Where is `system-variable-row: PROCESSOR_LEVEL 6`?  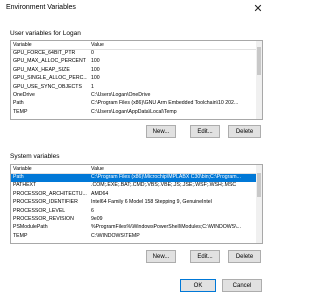 system-variable-row: PROCESSOR_LEVEL 6 is located at coordinates (133, 212).